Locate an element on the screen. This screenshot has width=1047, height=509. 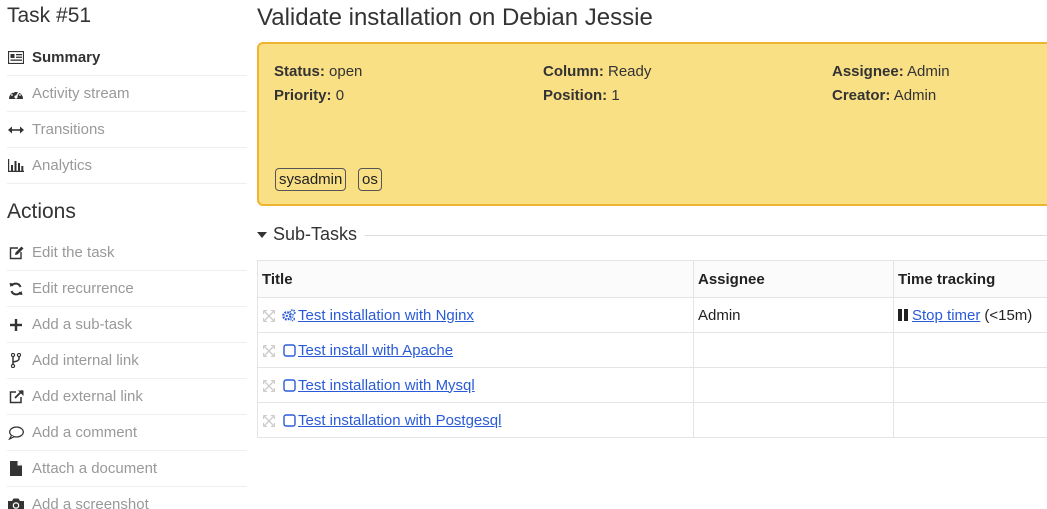
plus-icon is located at coordinates (16, 325).